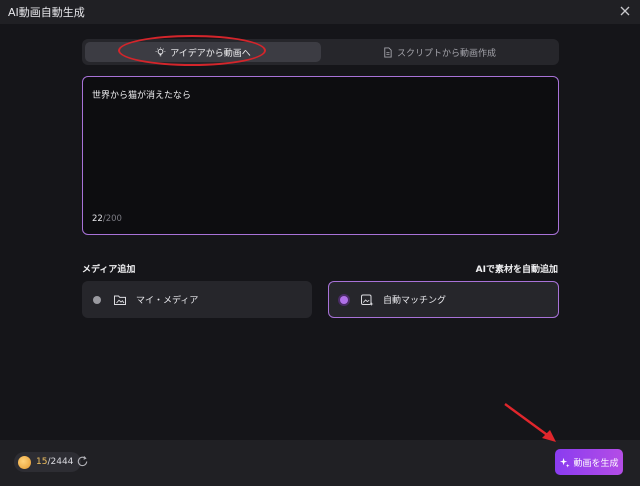 The image size is (640, 486). Describe the element at coordinates (388, 52) in the screenshot. I see `script-document-icon` at that location.